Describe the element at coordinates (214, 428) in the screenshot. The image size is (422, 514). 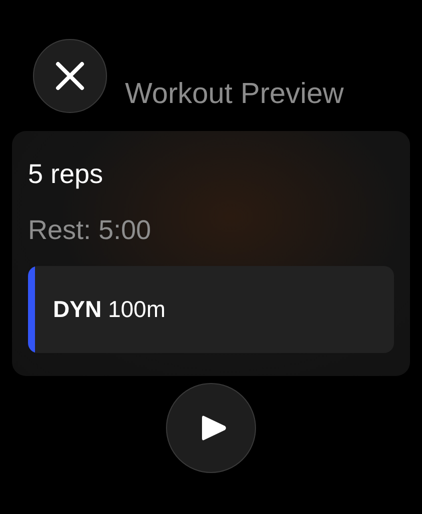
I see `play-icon` at that location.